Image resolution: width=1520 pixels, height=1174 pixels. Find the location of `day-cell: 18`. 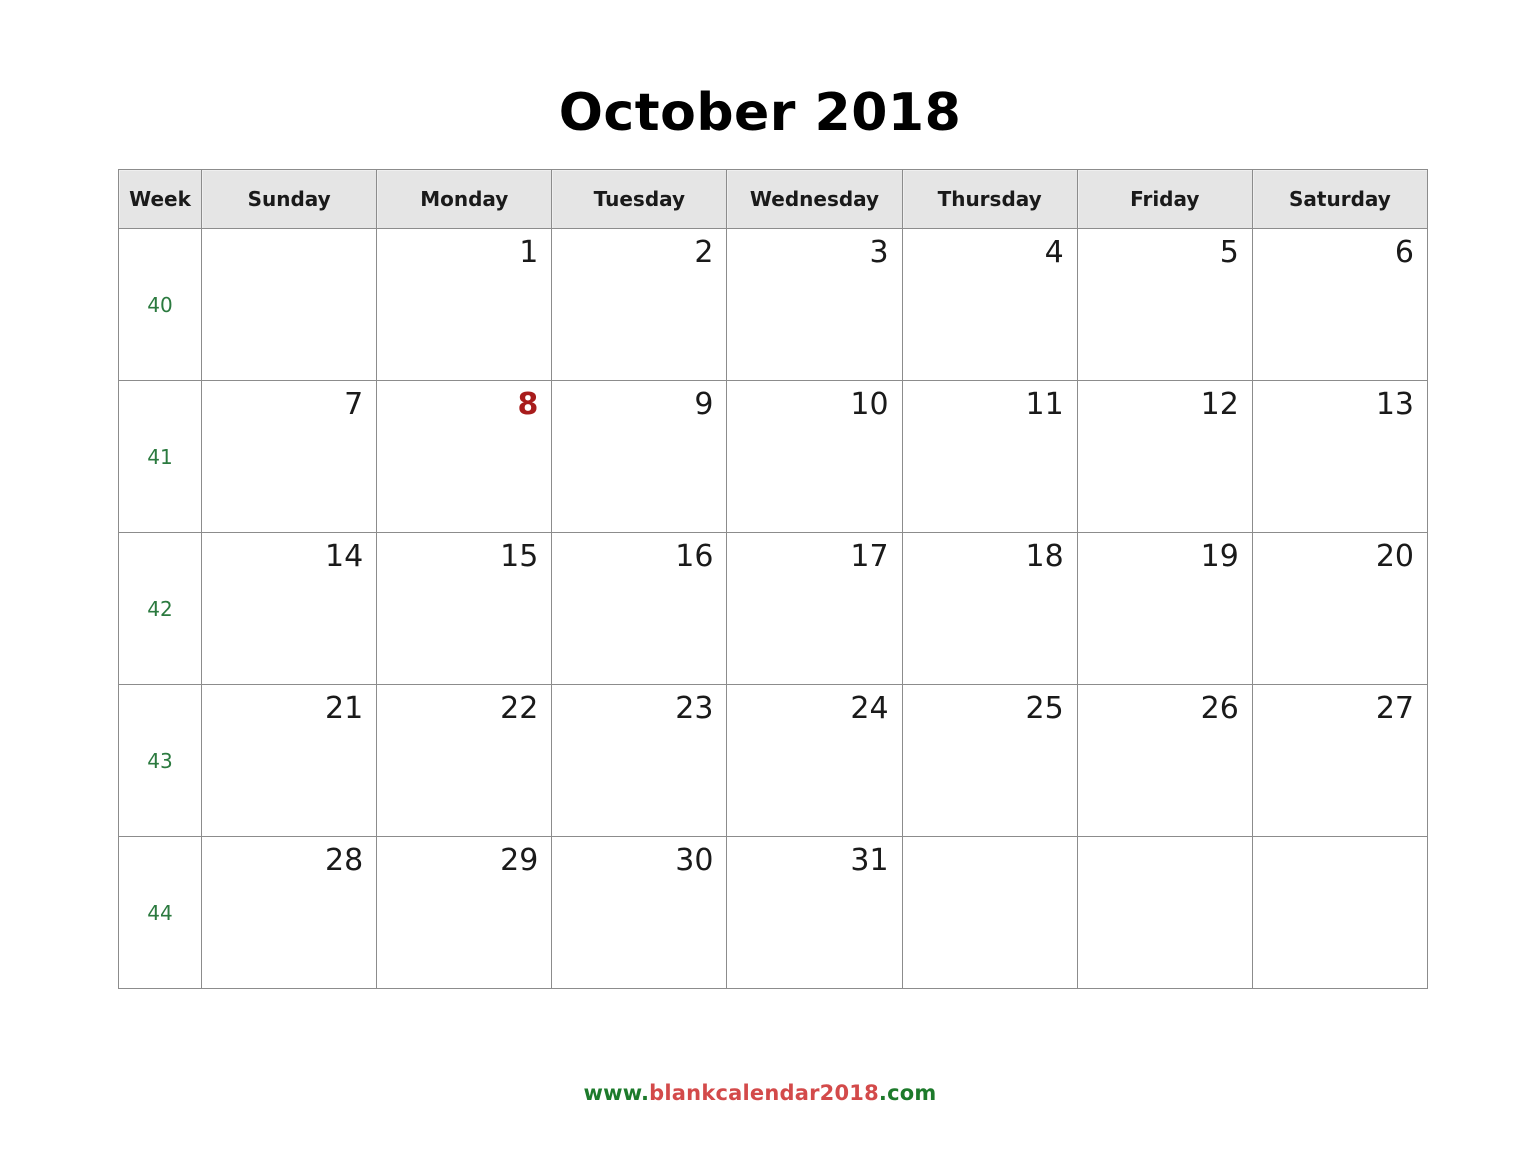

day-cell: 18 is located at coordinates (989, 608).